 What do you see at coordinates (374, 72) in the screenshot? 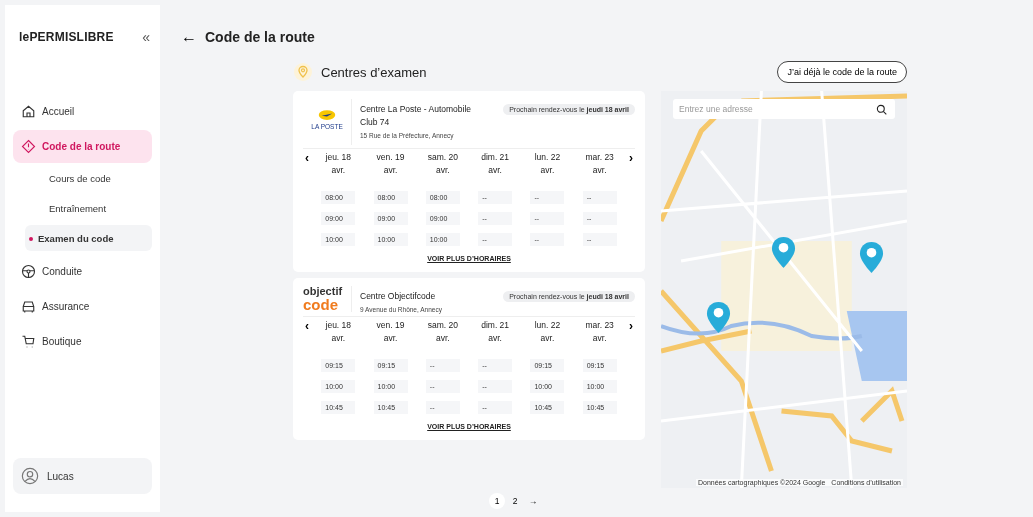
I see `section-title: Centres d’examen` at bounding box center [374, 72].